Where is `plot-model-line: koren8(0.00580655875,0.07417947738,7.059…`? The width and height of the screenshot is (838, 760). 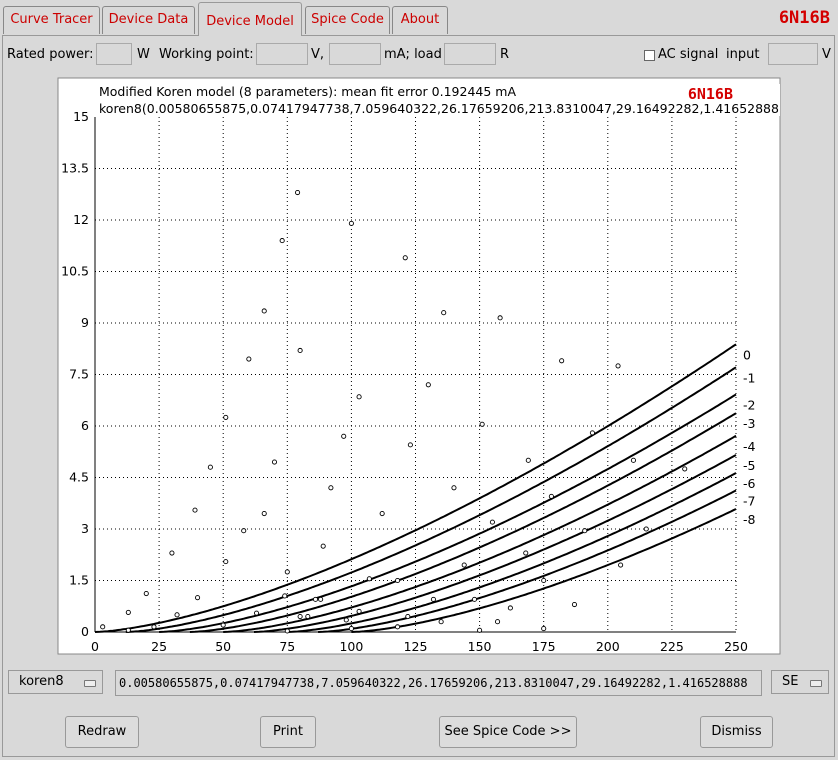 plot-model-line: koren8(0.00580655875,0.07417947738,7.059… is located at coordinates (439, 108).